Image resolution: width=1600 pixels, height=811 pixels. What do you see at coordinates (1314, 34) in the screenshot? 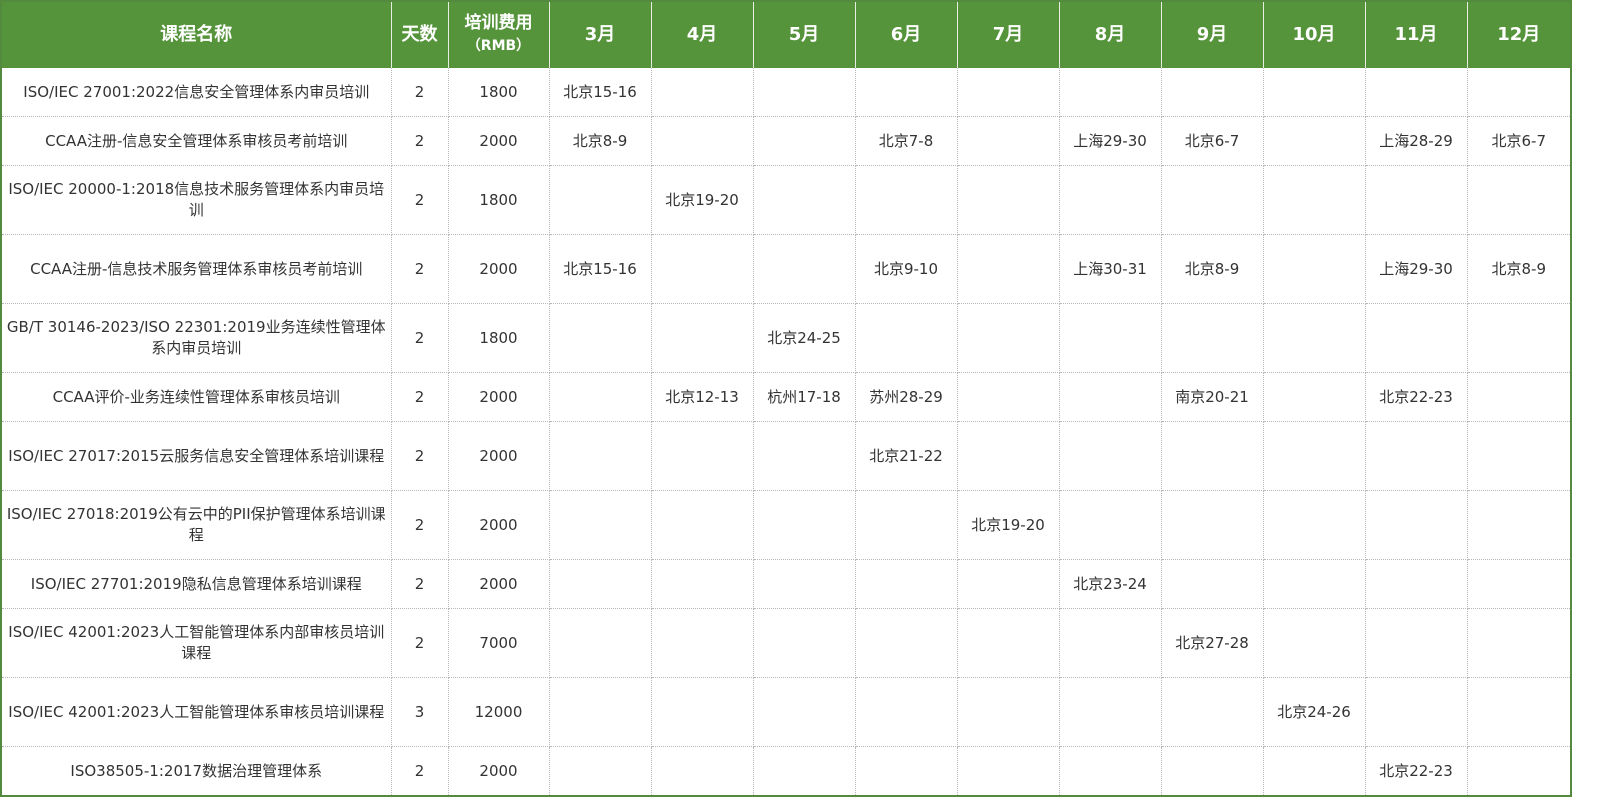
I see `month-header-10: 10月` at bounding box center [1314, 34].